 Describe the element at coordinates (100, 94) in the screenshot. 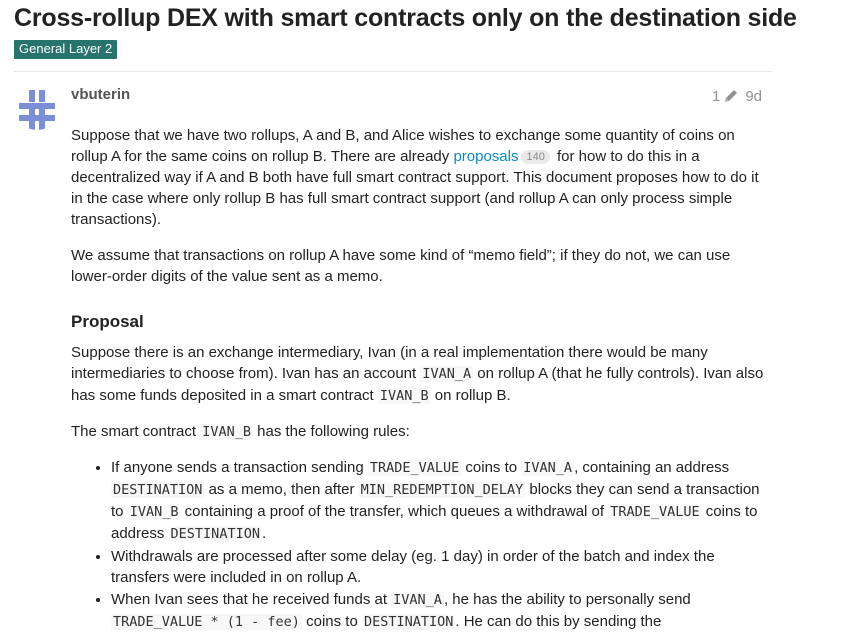

I see `post-username: vbuterin` at that location.